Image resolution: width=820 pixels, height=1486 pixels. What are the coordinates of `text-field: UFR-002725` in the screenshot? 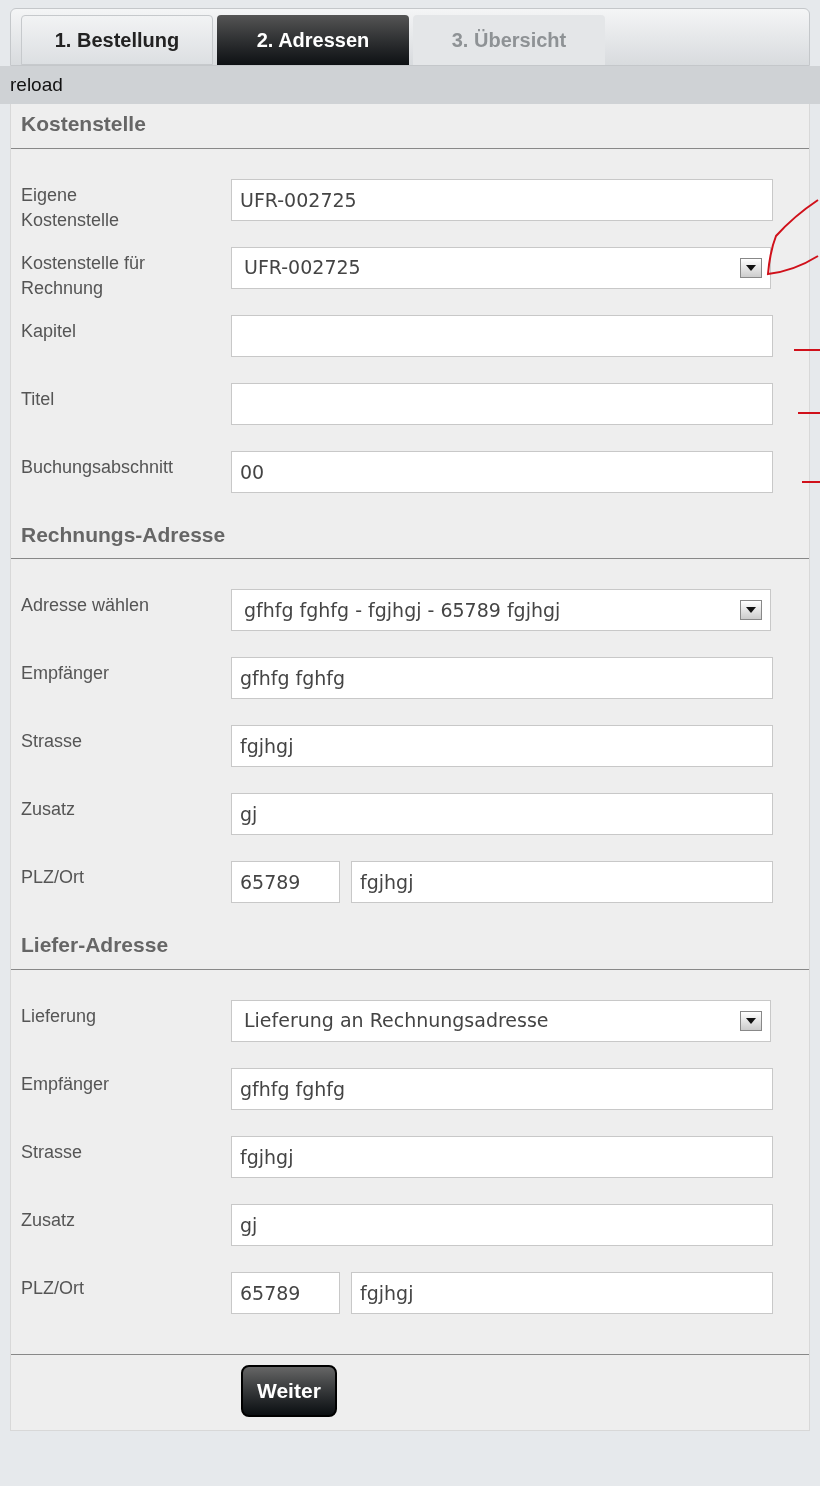 It's located at (502, 199).